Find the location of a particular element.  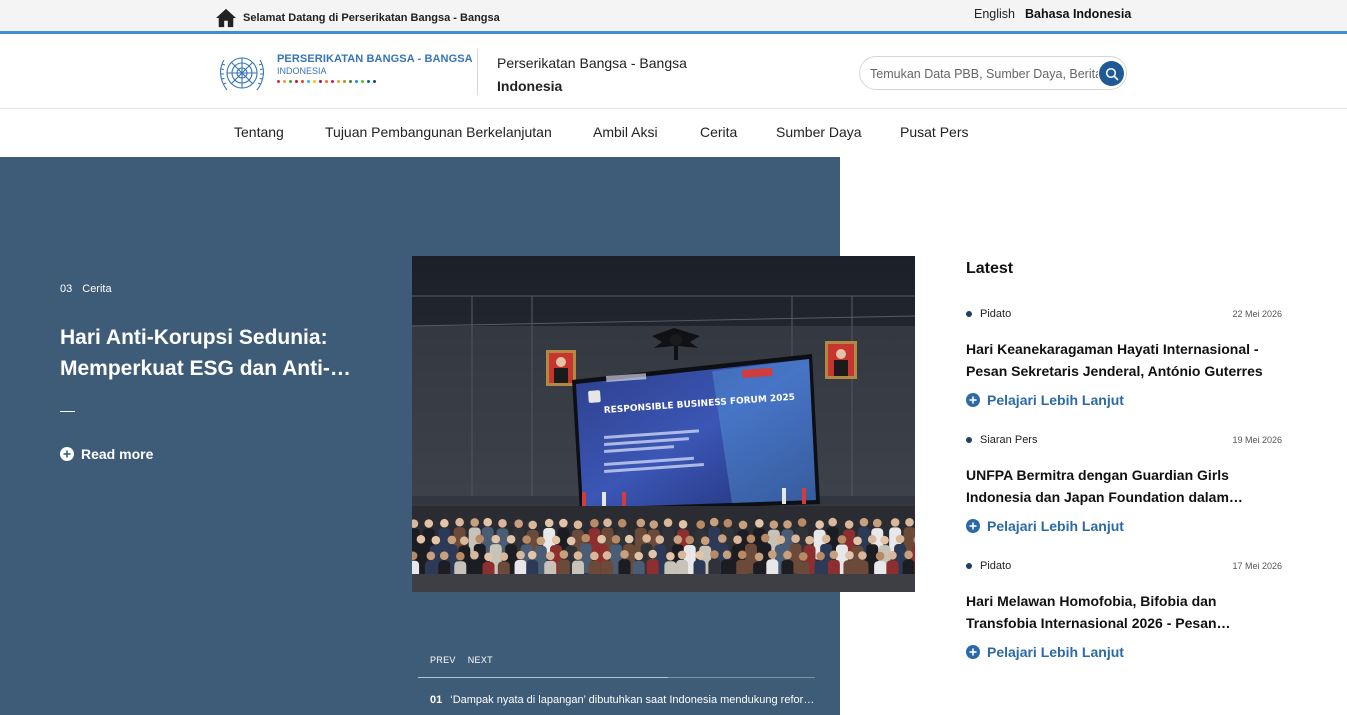

header-divider is located at coordinates (477, 72).